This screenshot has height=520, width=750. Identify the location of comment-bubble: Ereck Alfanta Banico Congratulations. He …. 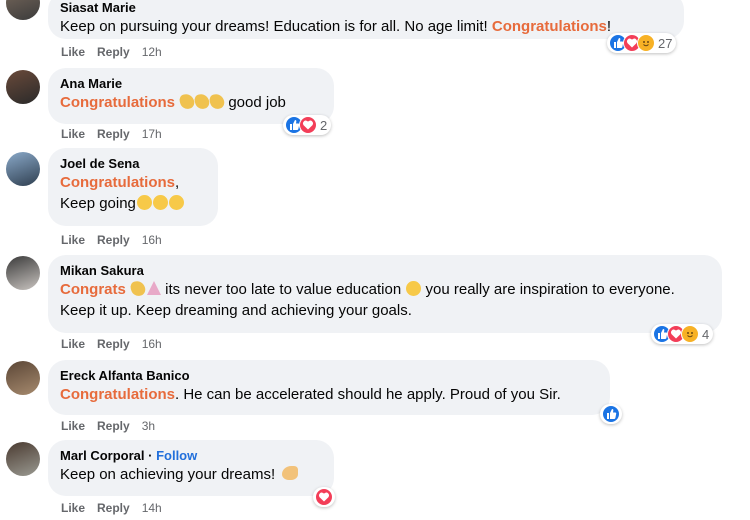
(329, 387).